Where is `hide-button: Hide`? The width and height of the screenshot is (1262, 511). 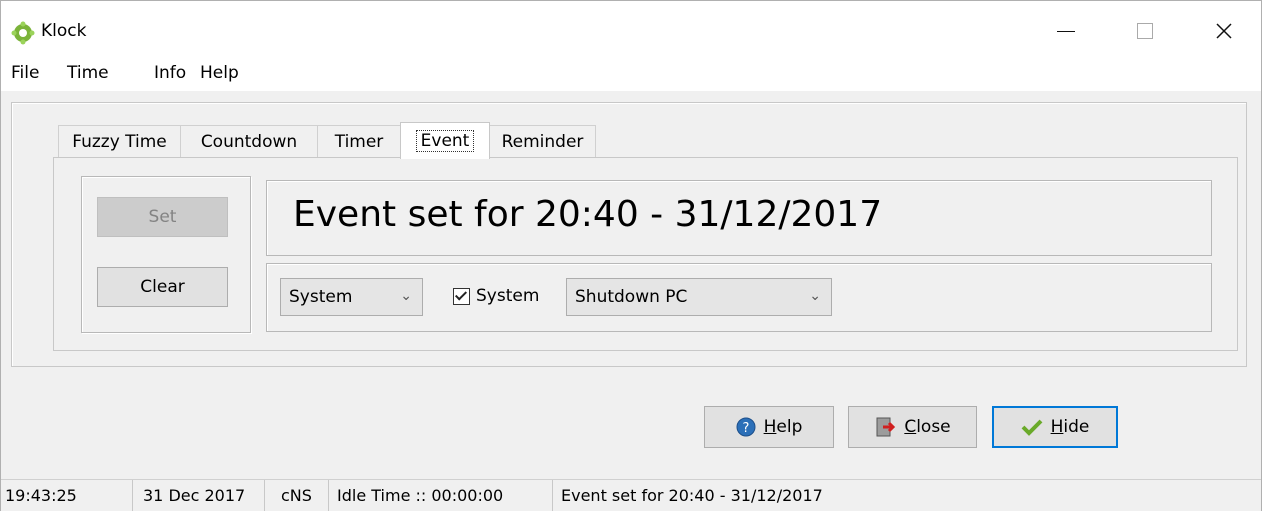
hide-button: Hide is located at coordinates (1055, 427).